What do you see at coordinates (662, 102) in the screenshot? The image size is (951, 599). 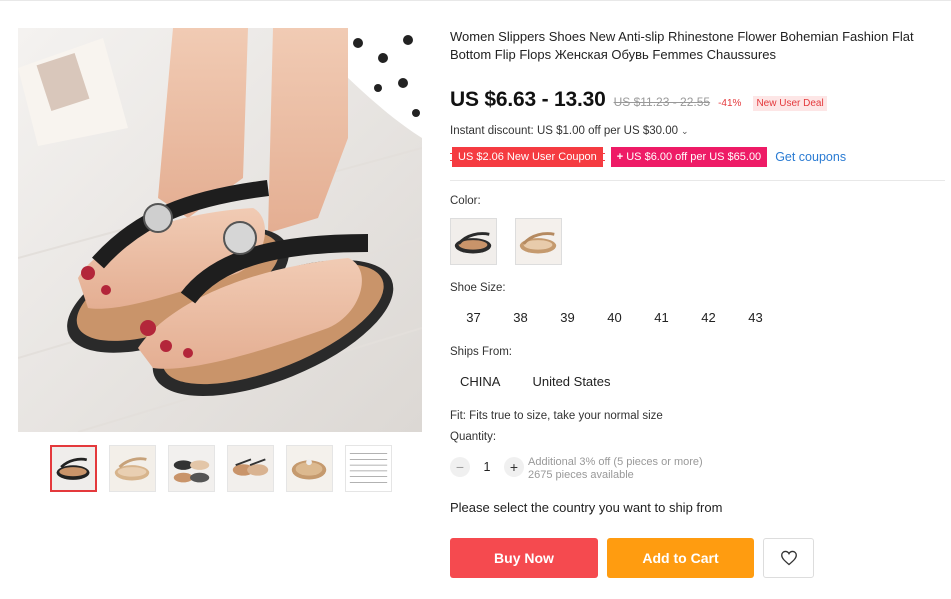 I see `original-price: US $11.23 - 22.55` at bounding box center [662, 102].